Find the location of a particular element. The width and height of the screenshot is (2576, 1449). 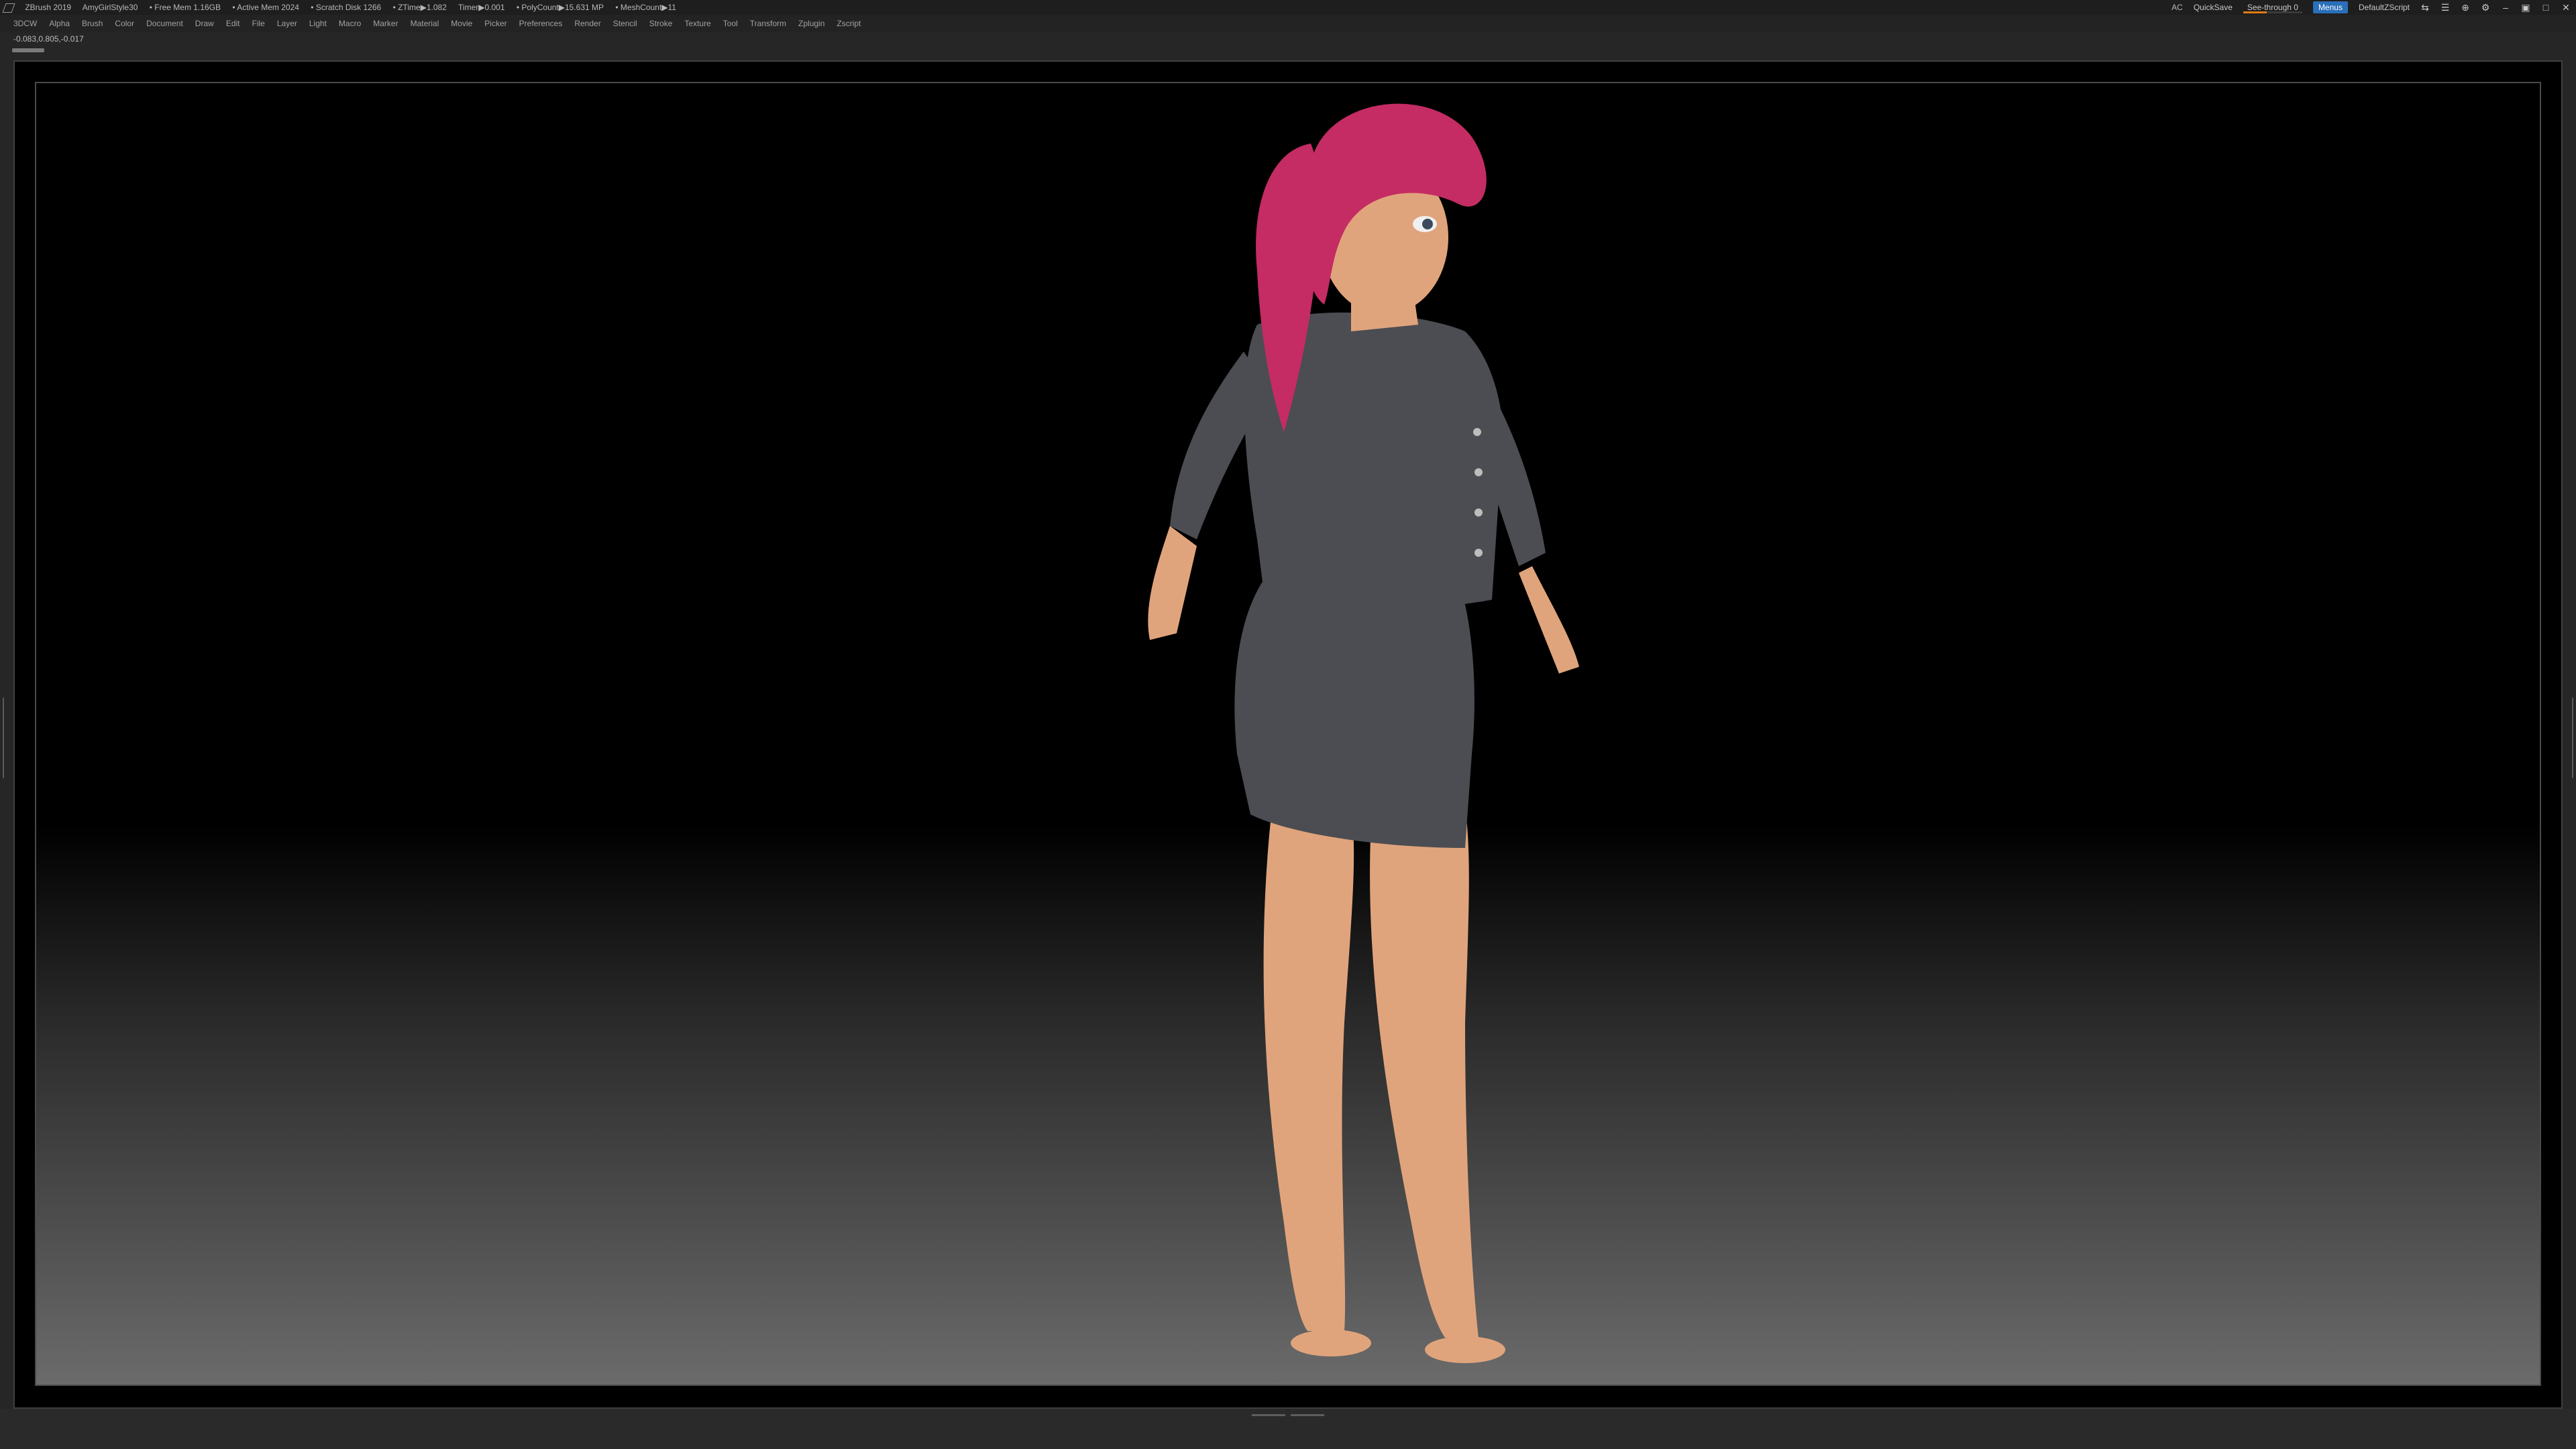

scratch-disk: • Scratch Disk 1266 is located at coordinates (346, 7).